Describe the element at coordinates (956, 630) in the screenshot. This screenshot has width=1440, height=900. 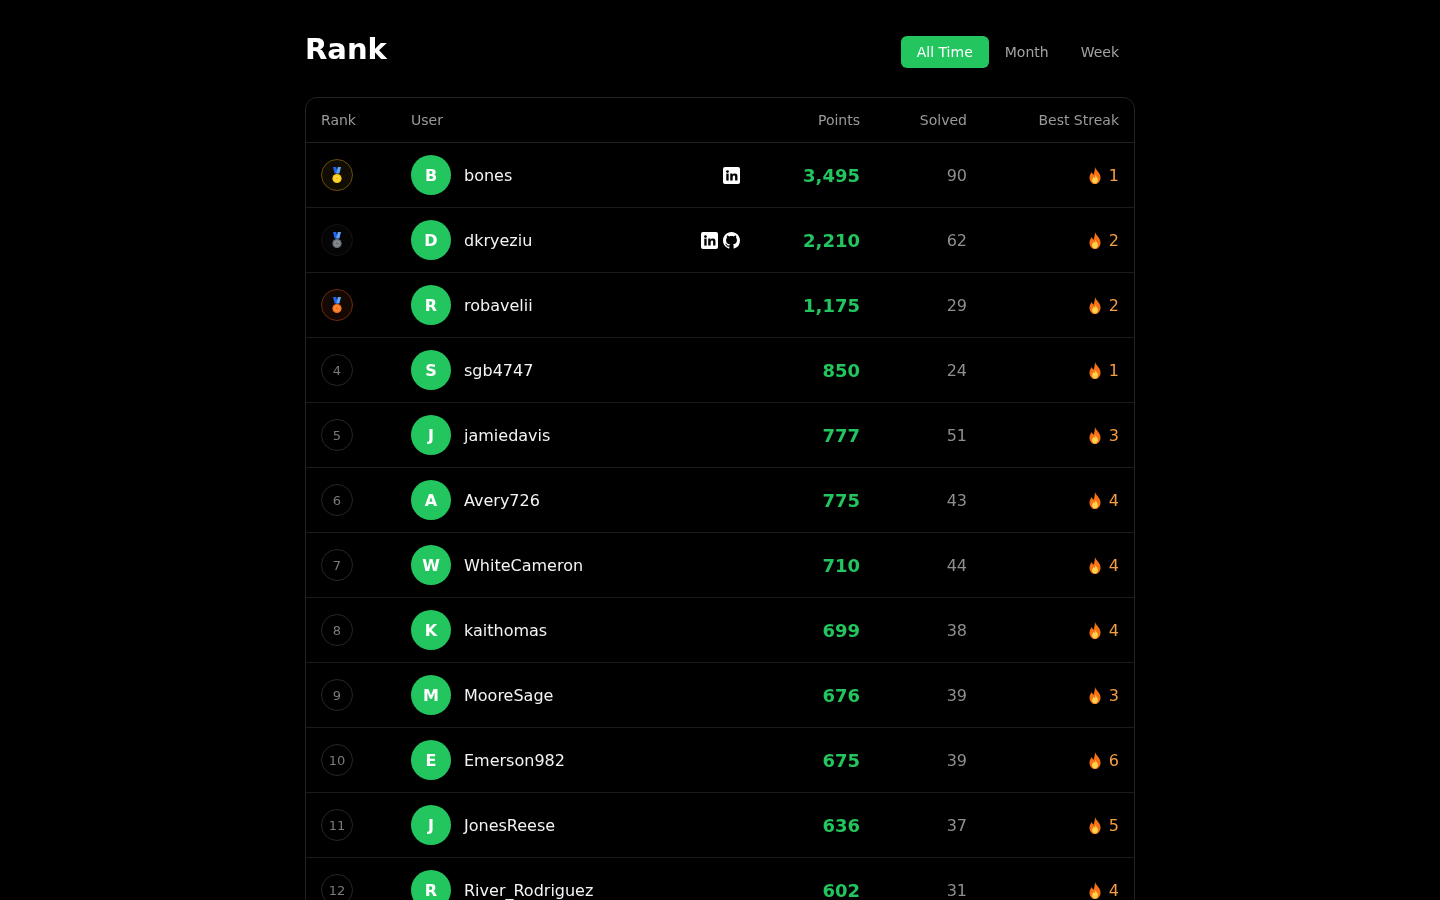
I see `solved-count: 38` at that location.